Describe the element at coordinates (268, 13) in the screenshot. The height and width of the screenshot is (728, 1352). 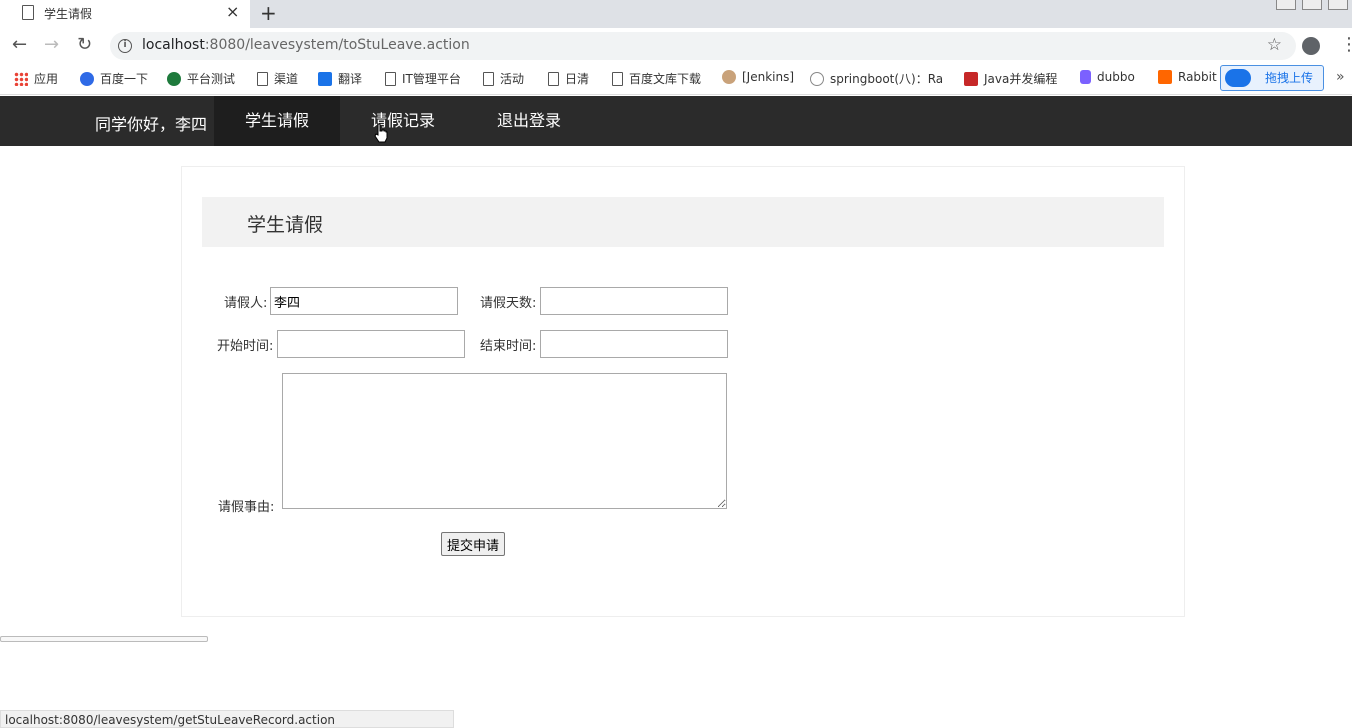
I see `new-tab-button: +` at that location.